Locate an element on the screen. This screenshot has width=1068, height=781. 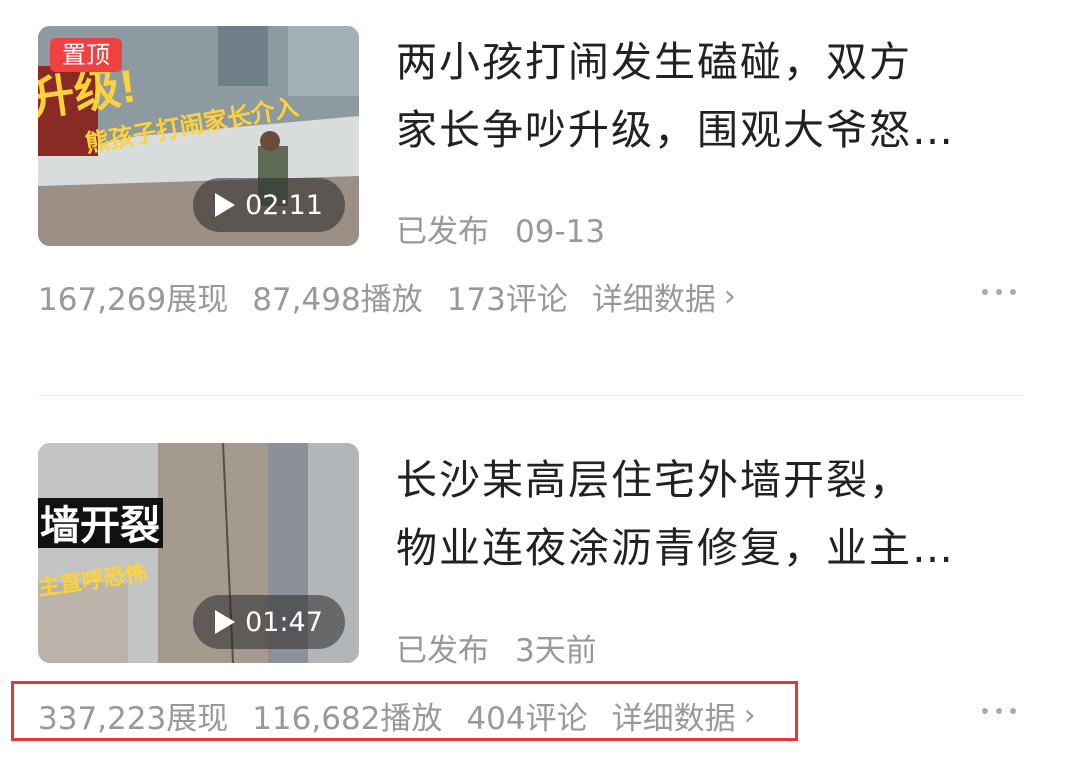
publish-date: 3天前 is located at coordinates (556, 651).